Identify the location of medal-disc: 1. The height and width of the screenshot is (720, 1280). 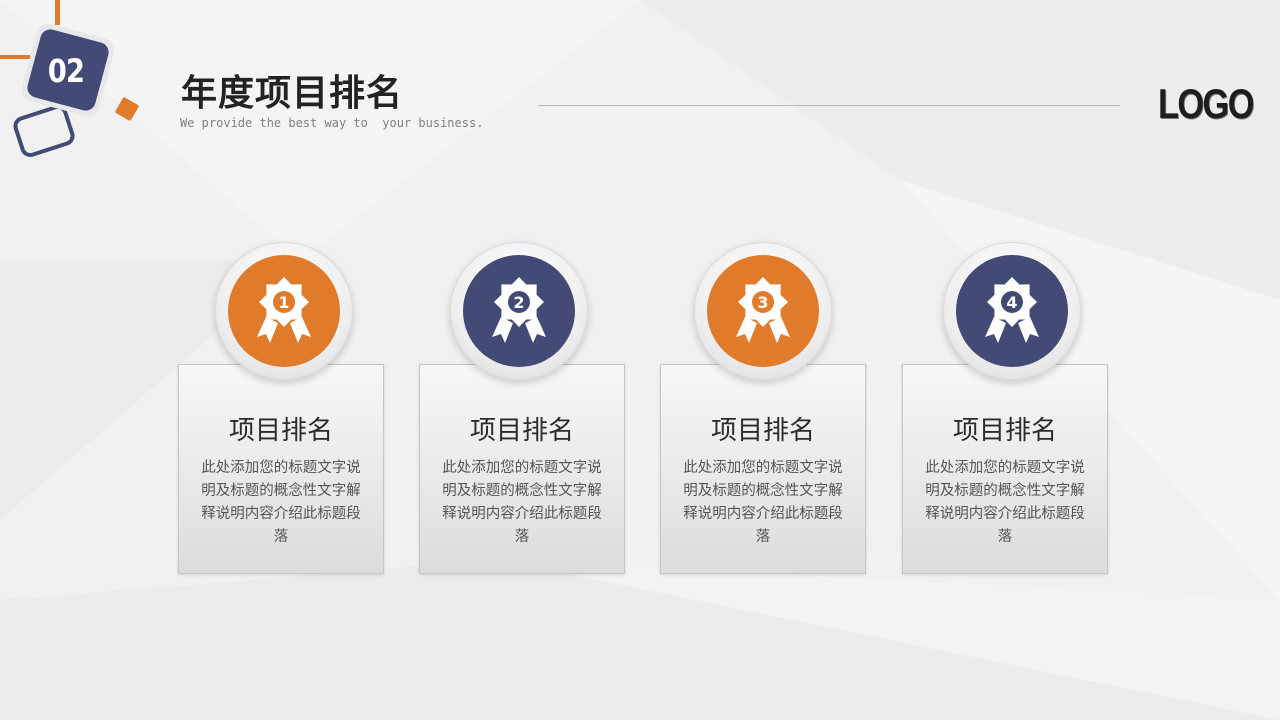
(284, 311).